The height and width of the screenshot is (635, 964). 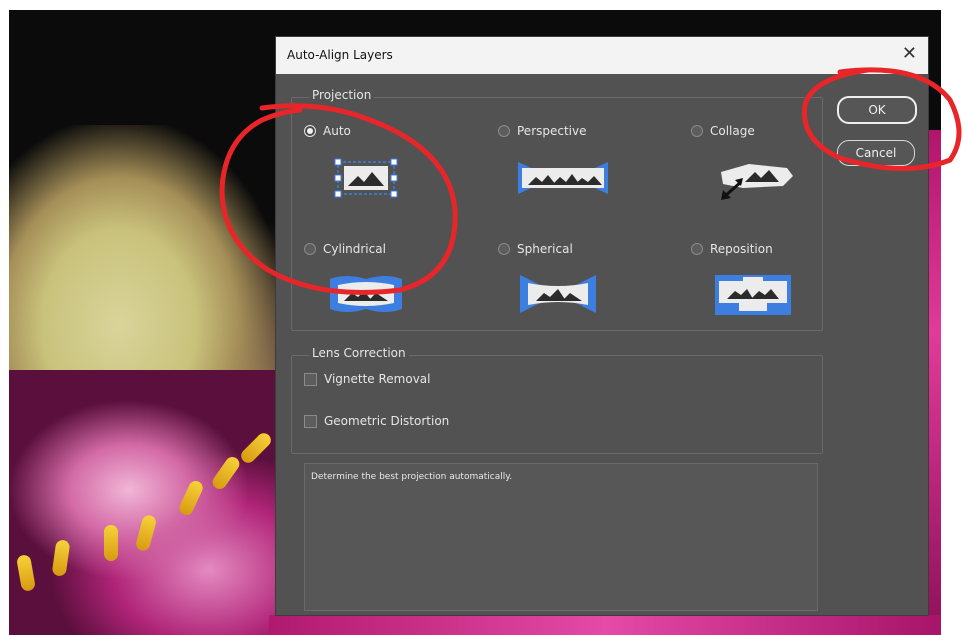 I want to click on radio-label: Collage, so click(x=732, y=131).